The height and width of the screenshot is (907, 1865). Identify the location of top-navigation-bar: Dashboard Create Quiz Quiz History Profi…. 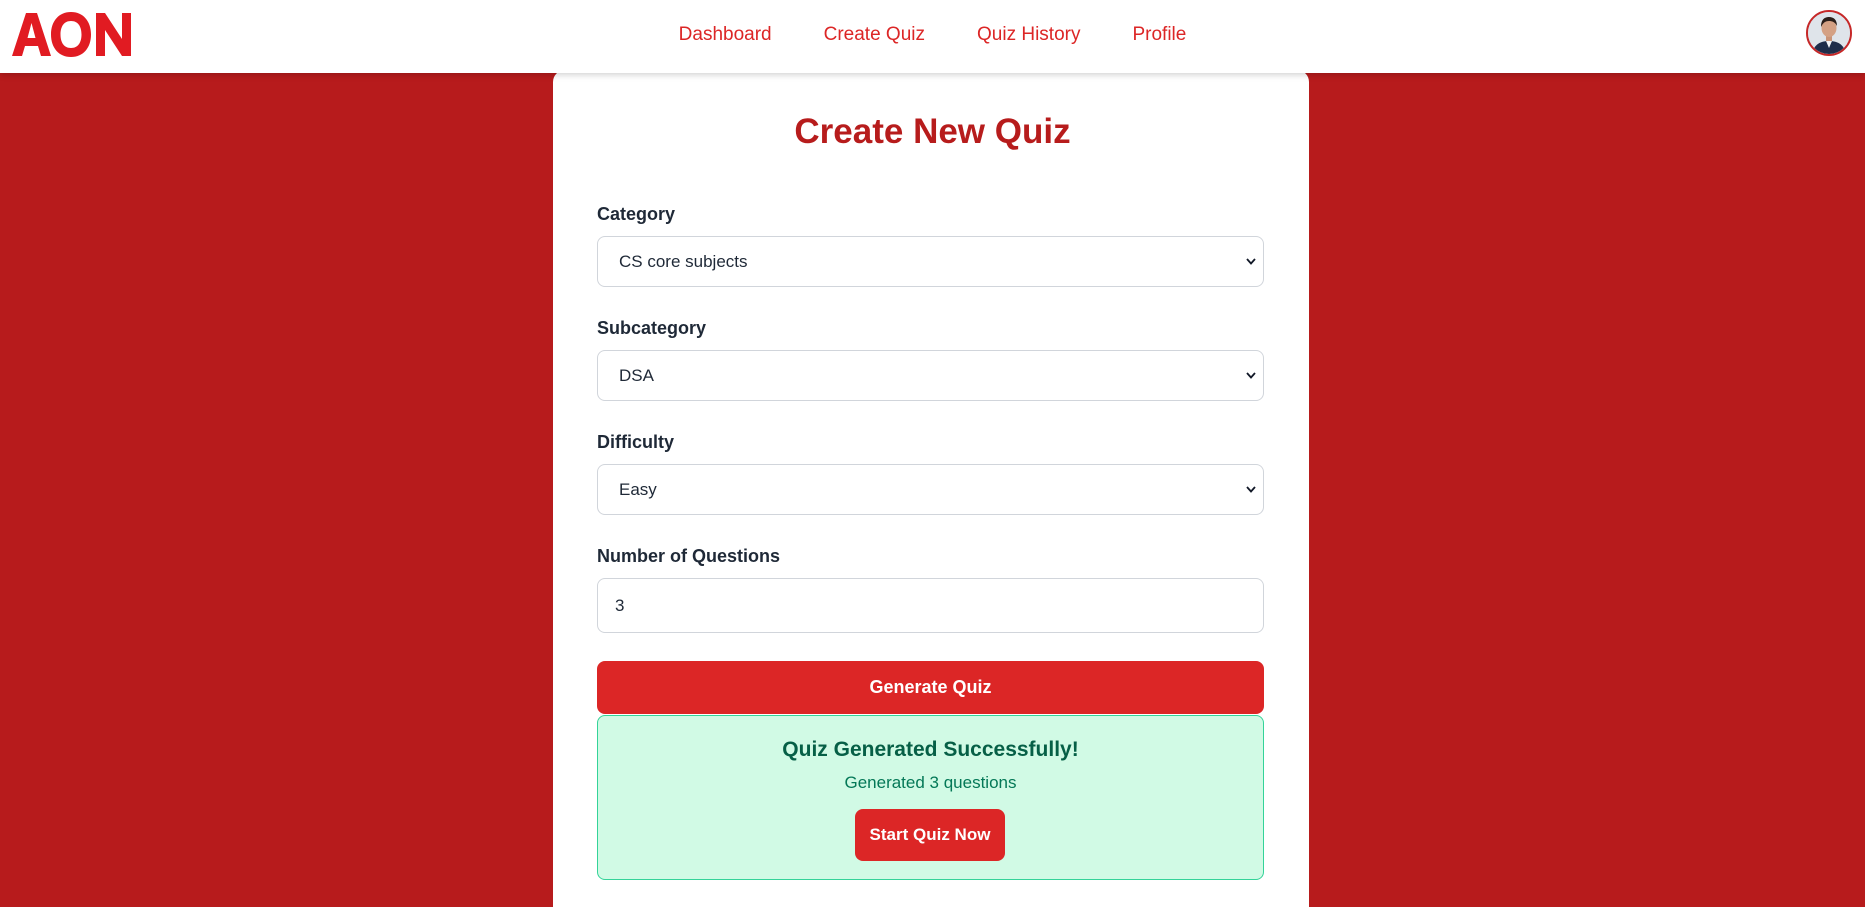
(932, 36).